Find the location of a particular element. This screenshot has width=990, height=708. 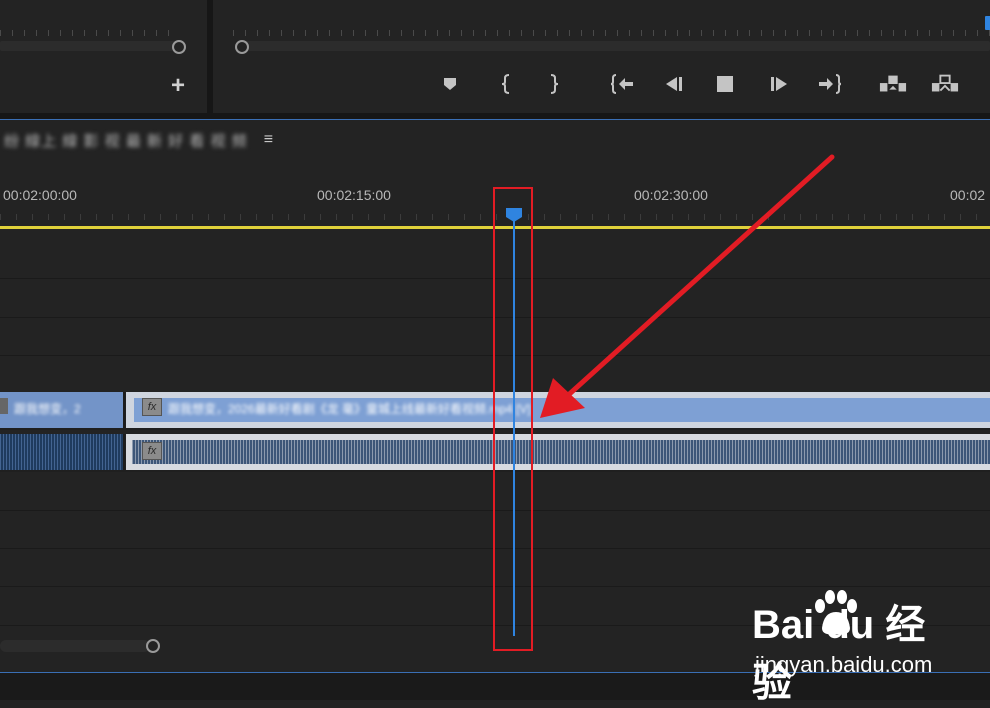

watermark-logo-text: Bai du 经验 is located at coordinates (839, 654).